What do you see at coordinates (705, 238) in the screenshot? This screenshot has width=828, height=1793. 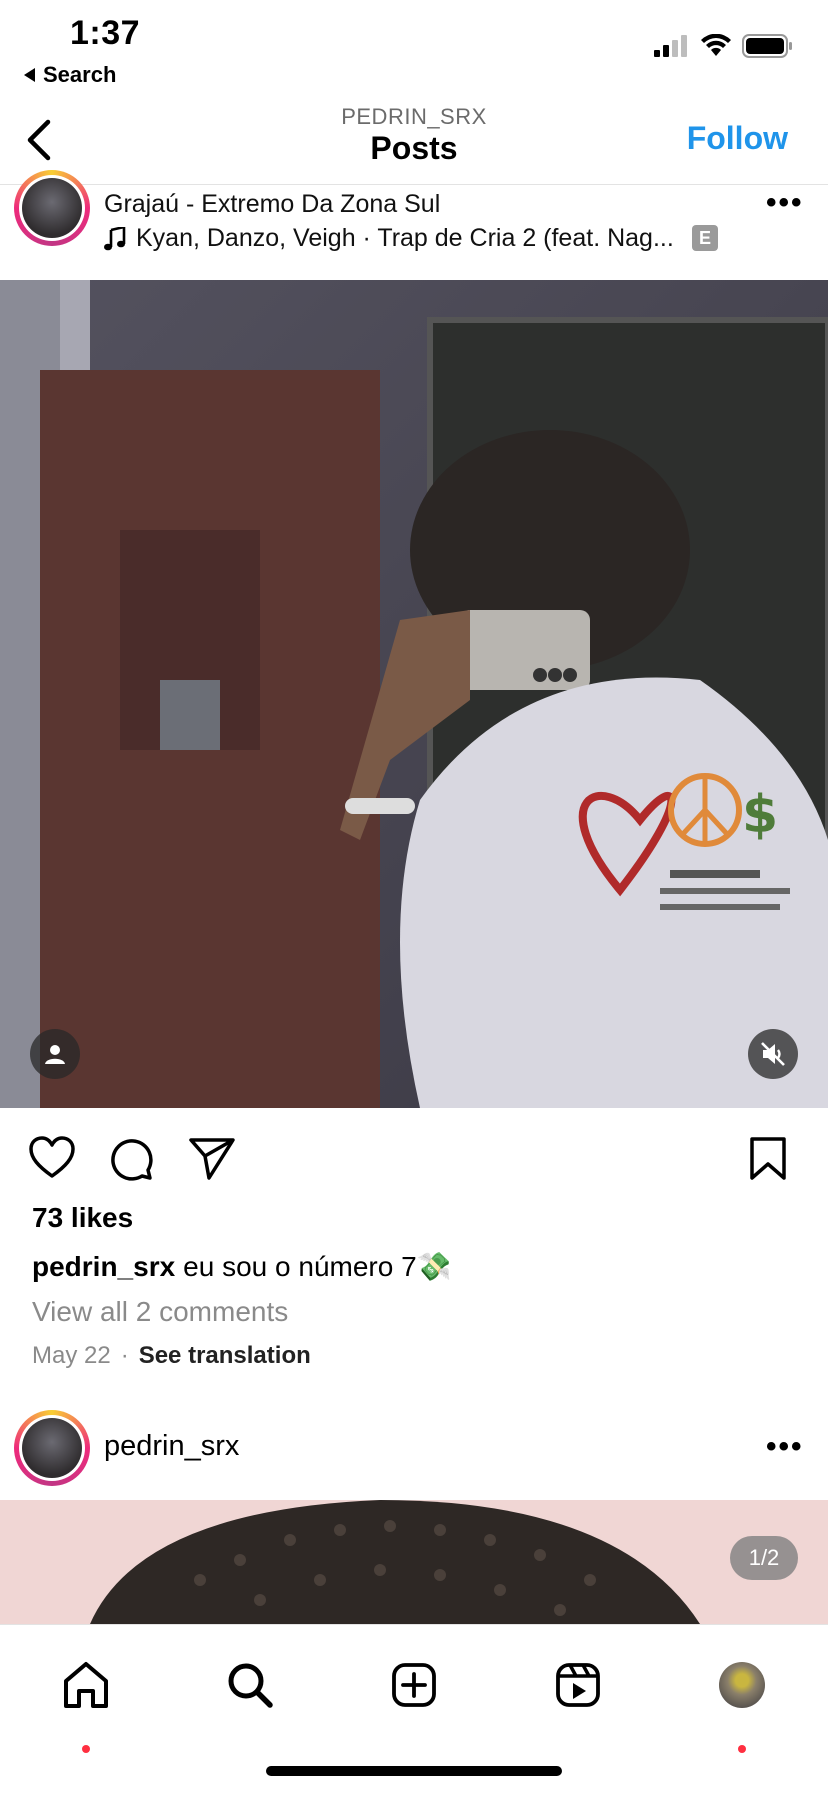 I see `explicit-badge: E` at bounding box center [705, 238].